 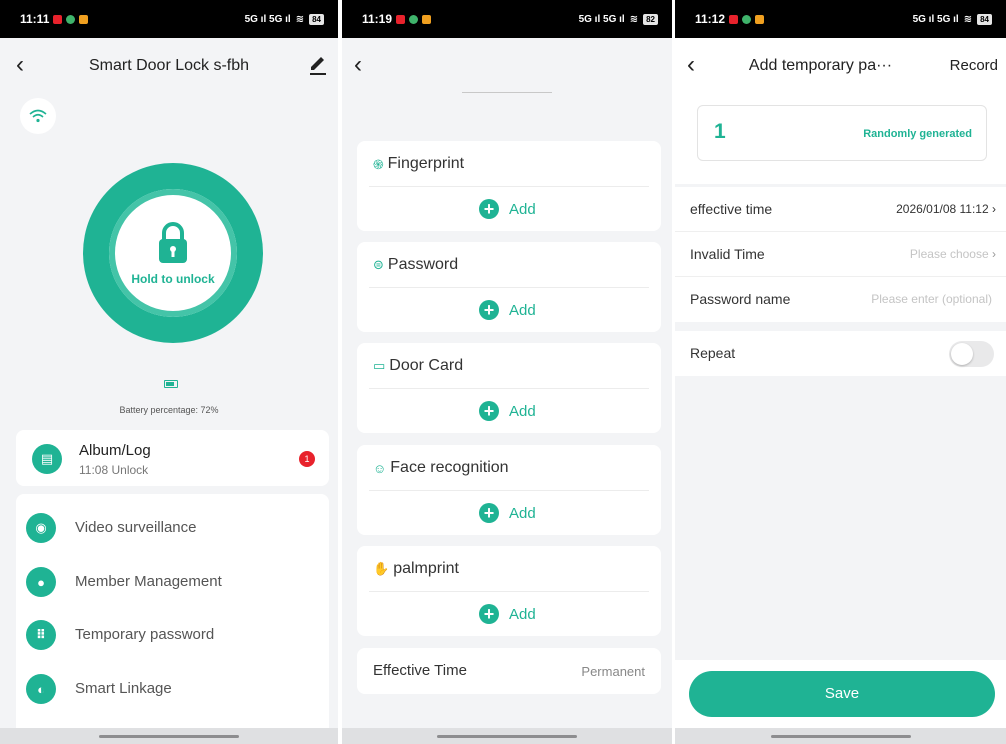 I want to click on hold-to-unlock-button: Hold to unlock, so click(x=173, y=253).